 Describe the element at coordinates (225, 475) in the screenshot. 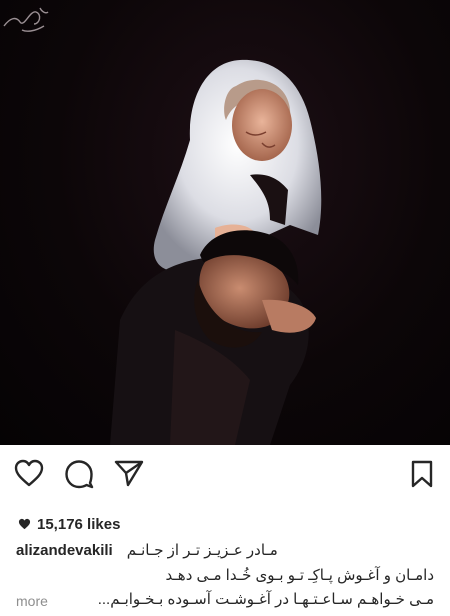

I see `post-action-bar` at that location.